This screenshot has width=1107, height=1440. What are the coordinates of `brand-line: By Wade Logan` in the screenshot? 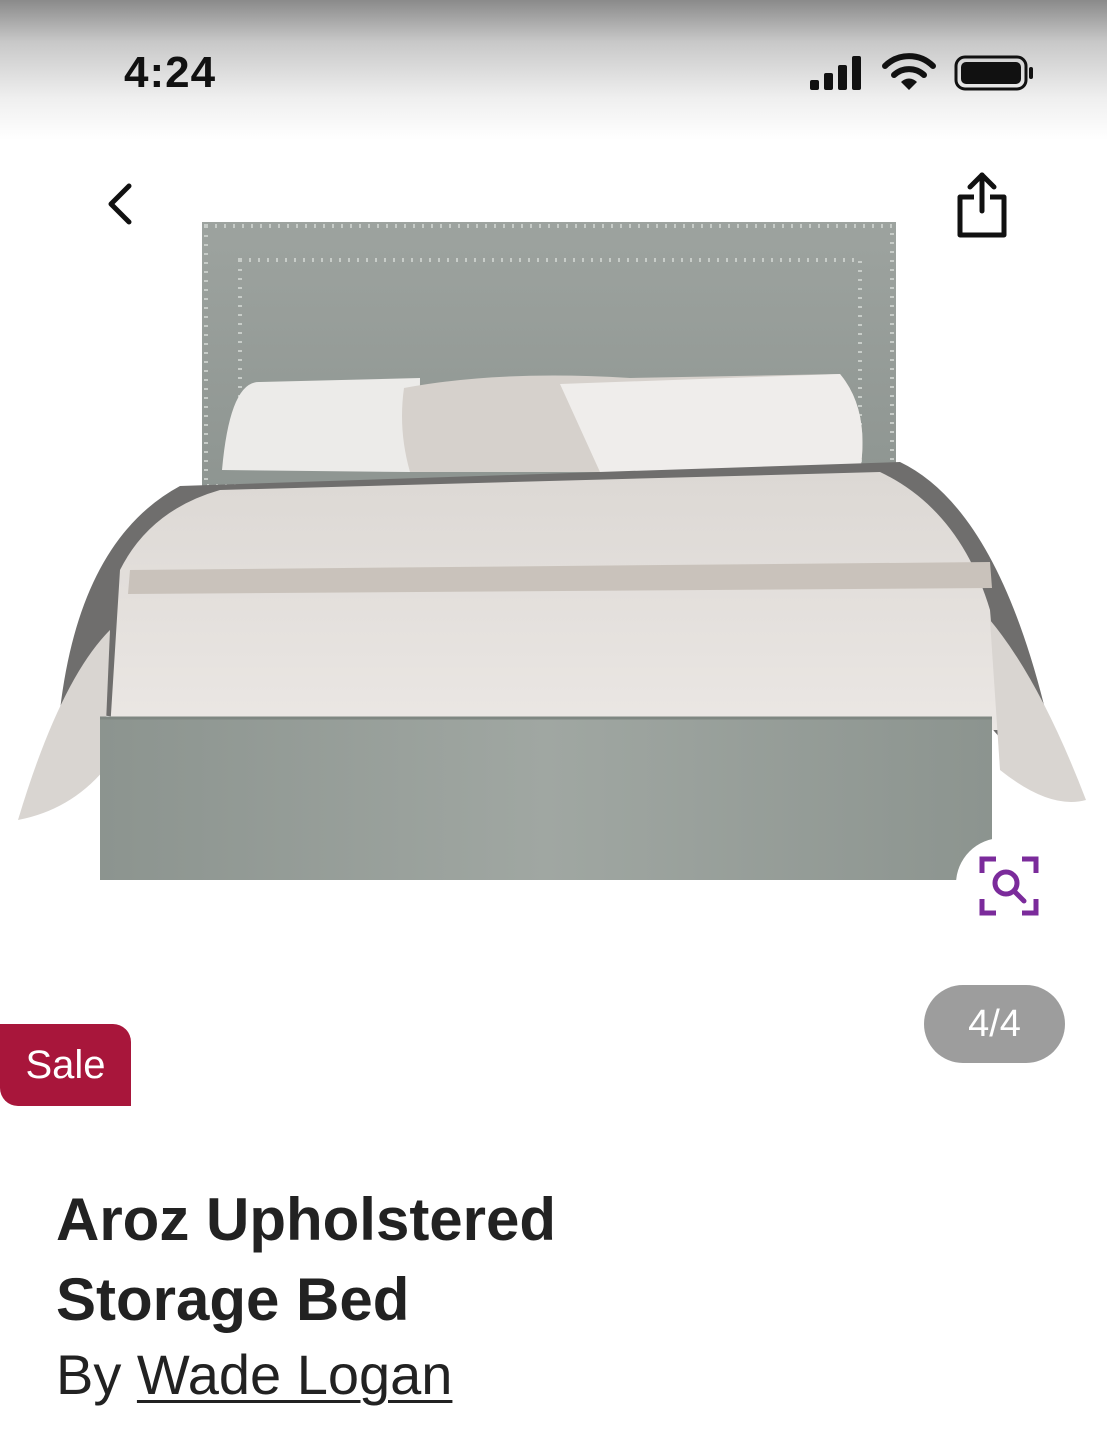 It's located at (254, 1375).